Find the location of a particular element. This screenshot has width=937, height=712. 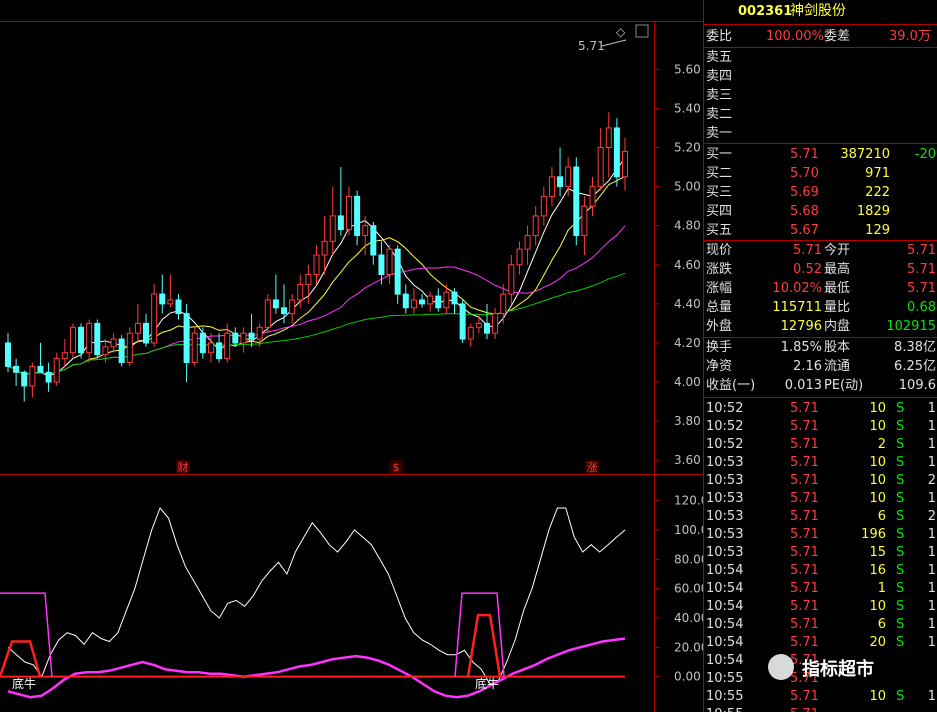

quote-row: 现价 5.71 今开 5.71 is located at coordinates (820, 250).